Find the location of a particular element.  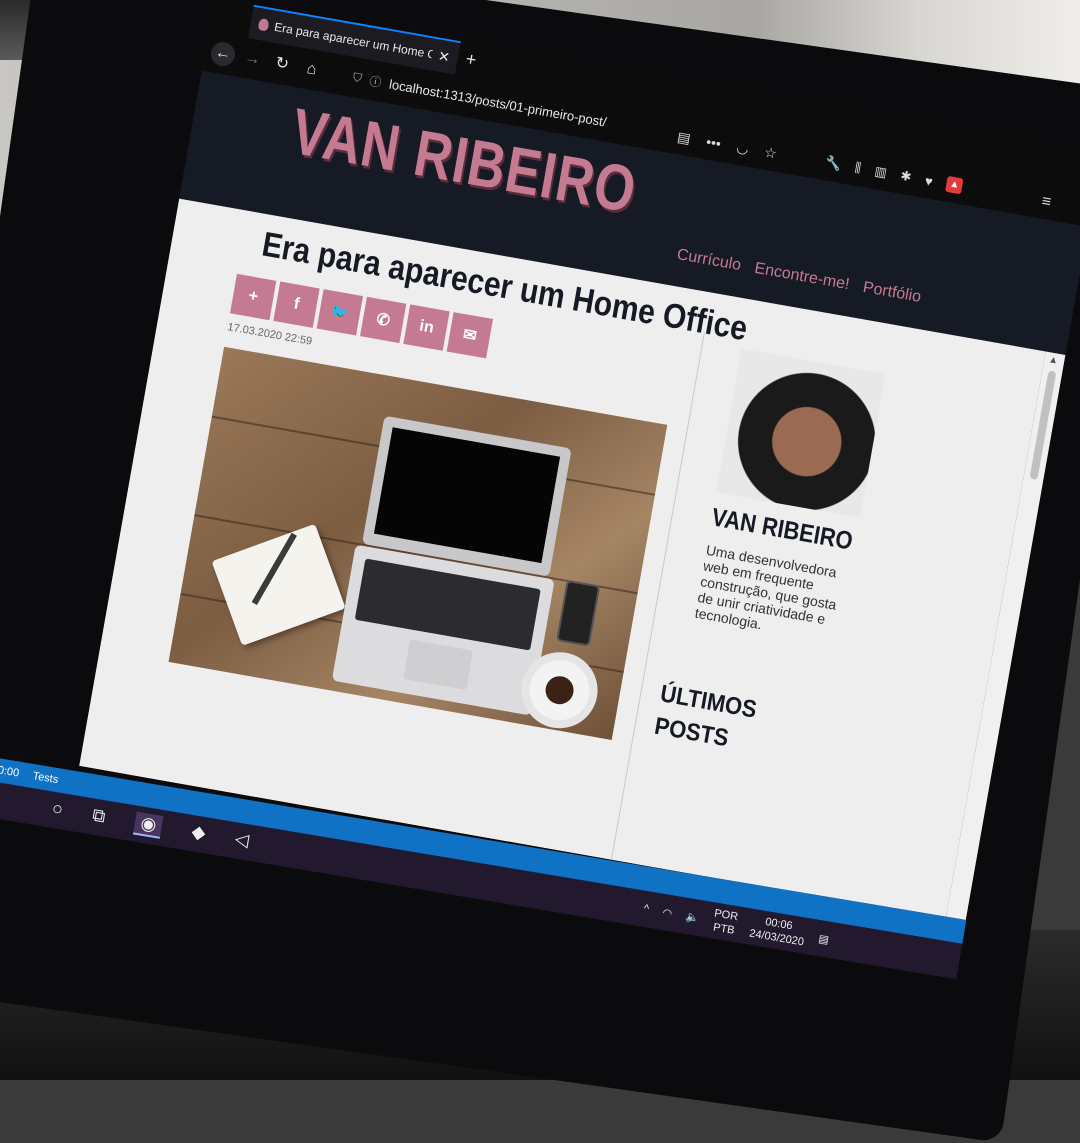

laptop-display is located at coordinates (467, 495).